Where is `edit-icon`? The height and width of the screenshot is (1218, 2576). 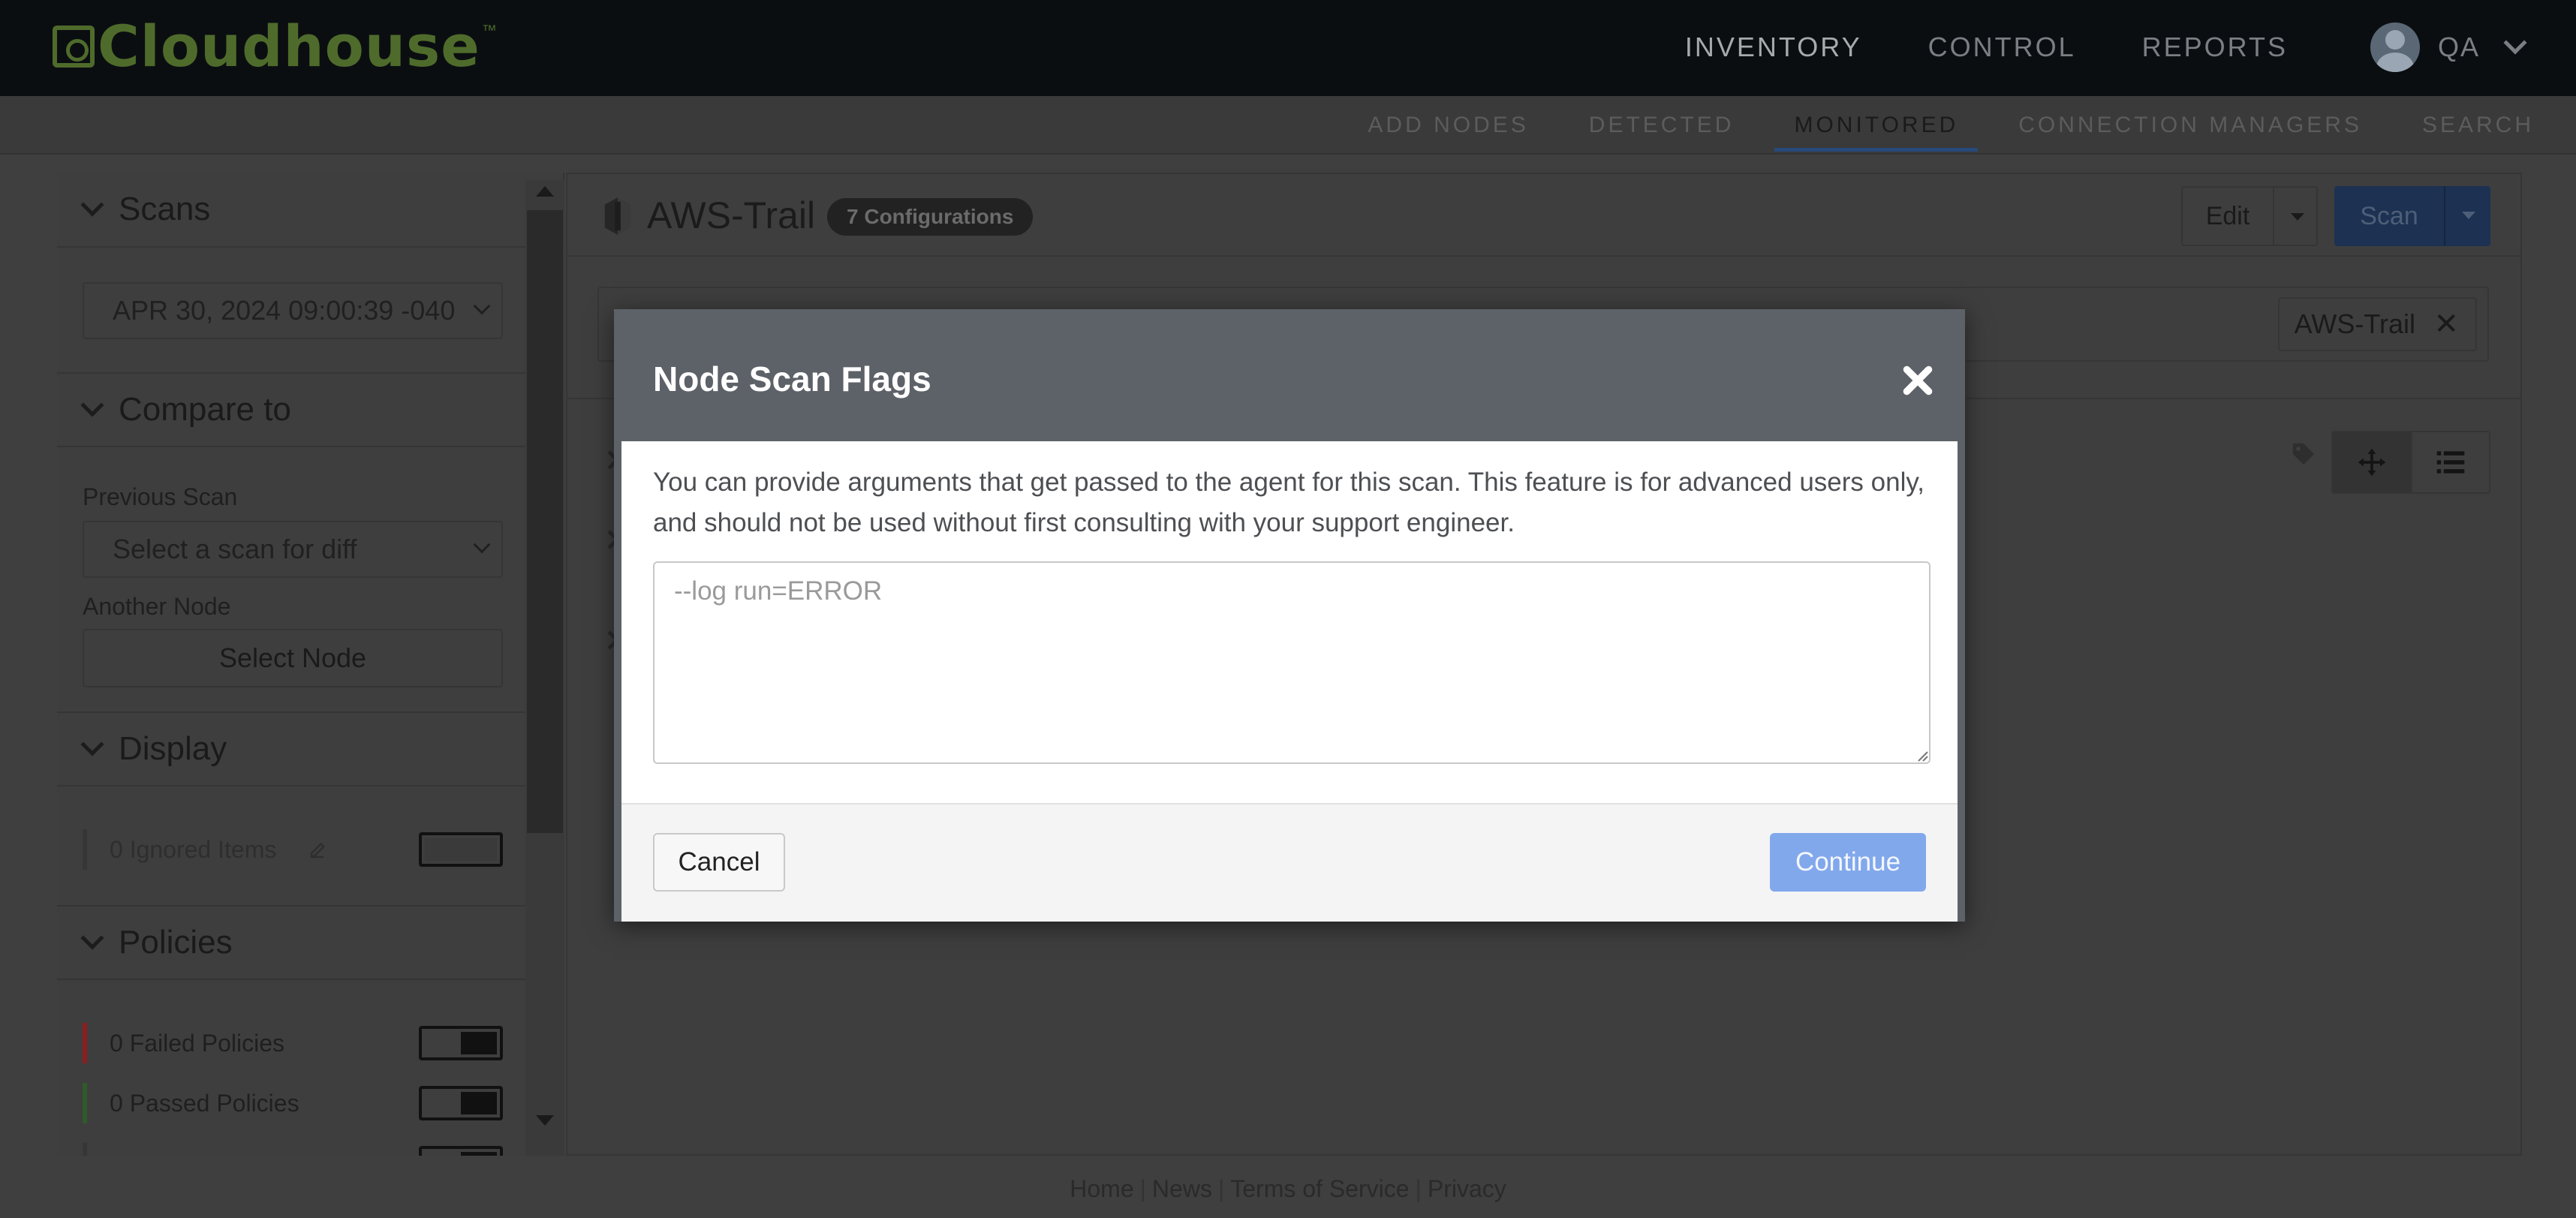
edit-icon is located at coordinates (319, 849).